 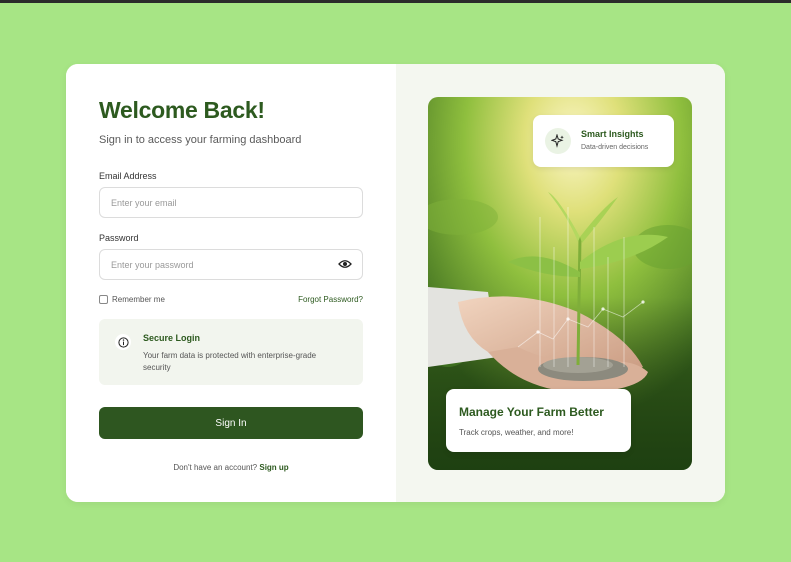 What do you see at coordinates (123, 342) in the screenshot?
I see `info-icon` at bounding box center [123, 342].